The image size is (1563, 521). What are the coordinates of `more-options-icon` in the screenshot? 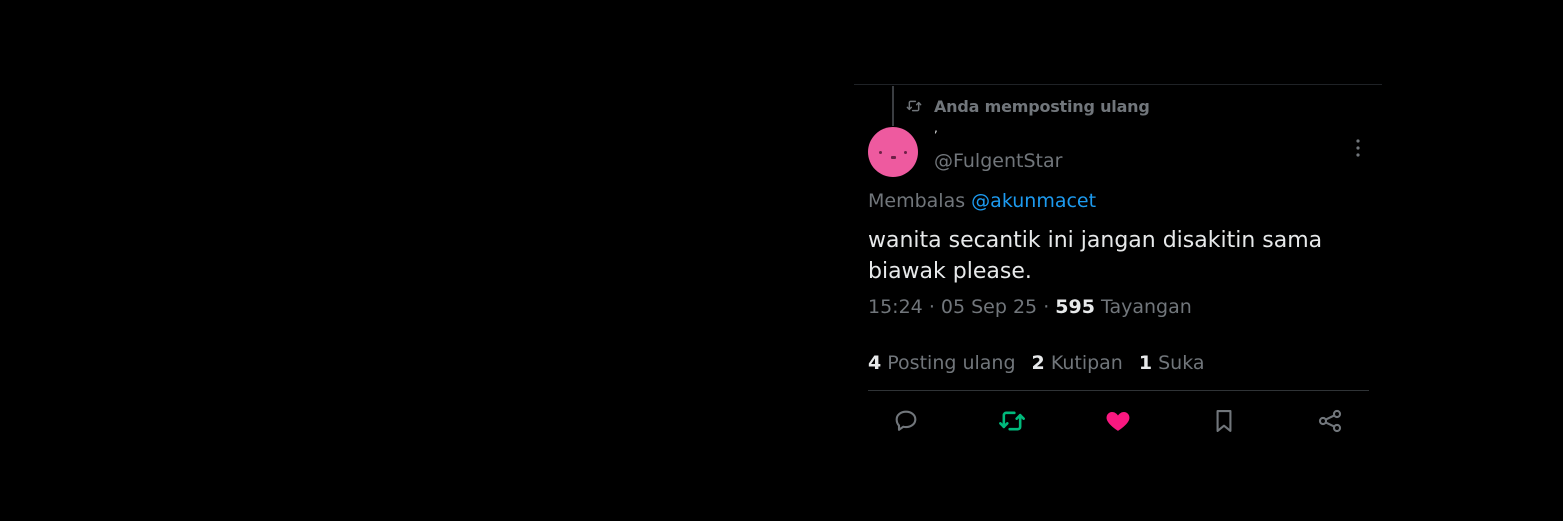 It's located at (1358, 148).